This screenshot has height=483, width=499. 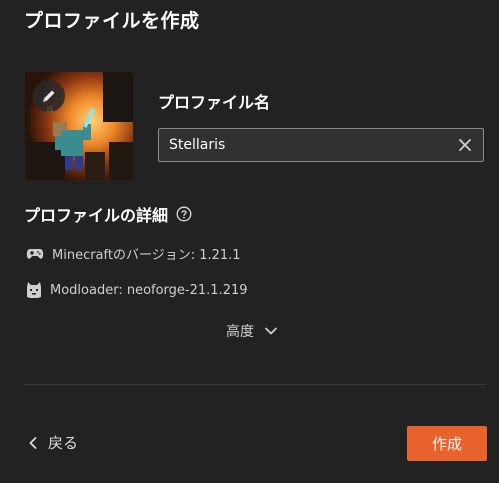 I want to click on profile-name-input, so click(x=299, y=145).